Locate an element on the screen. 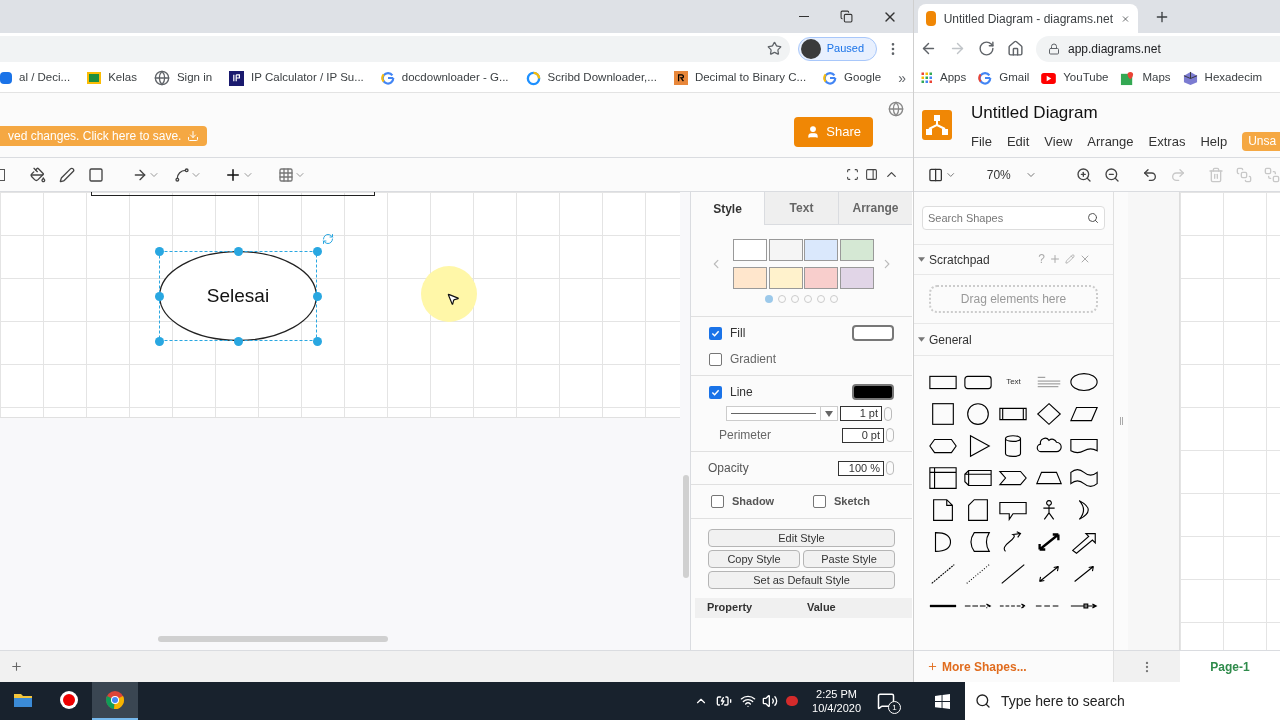 The image size is (1280, 720). table-icon is located at coordinates (286, 174).